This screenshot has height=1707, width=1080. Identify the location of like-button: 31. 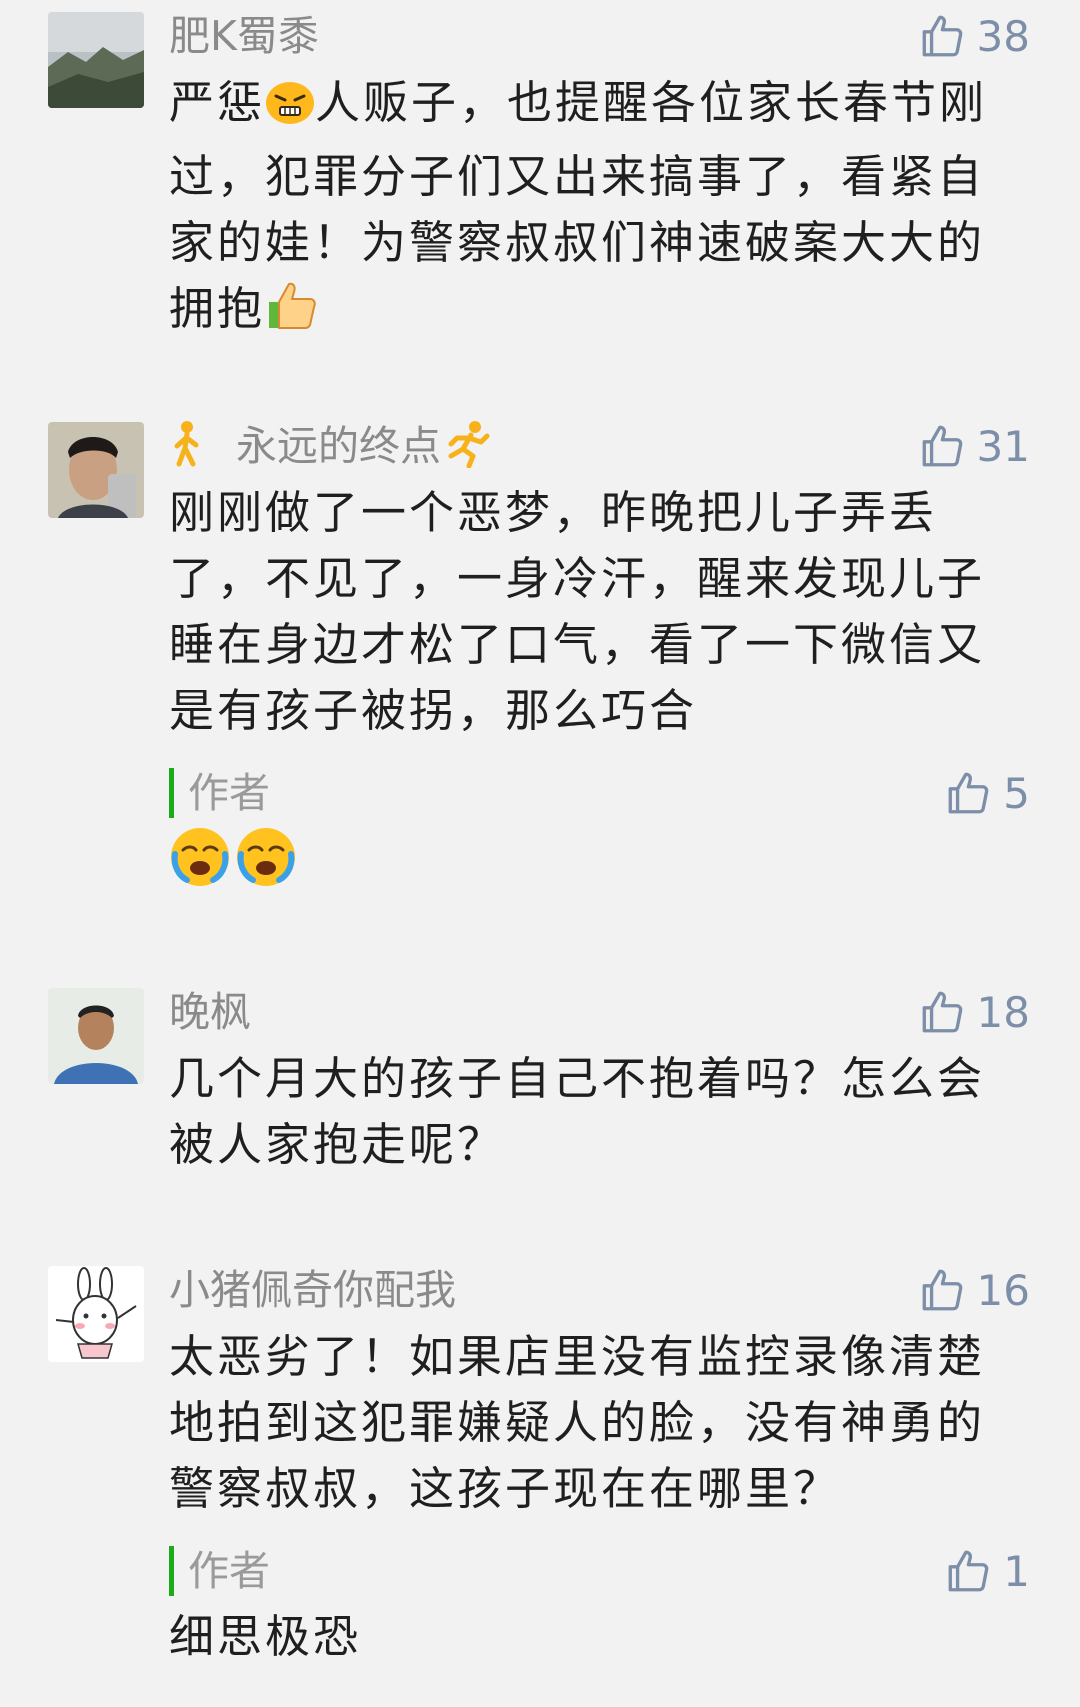
(973, 446).